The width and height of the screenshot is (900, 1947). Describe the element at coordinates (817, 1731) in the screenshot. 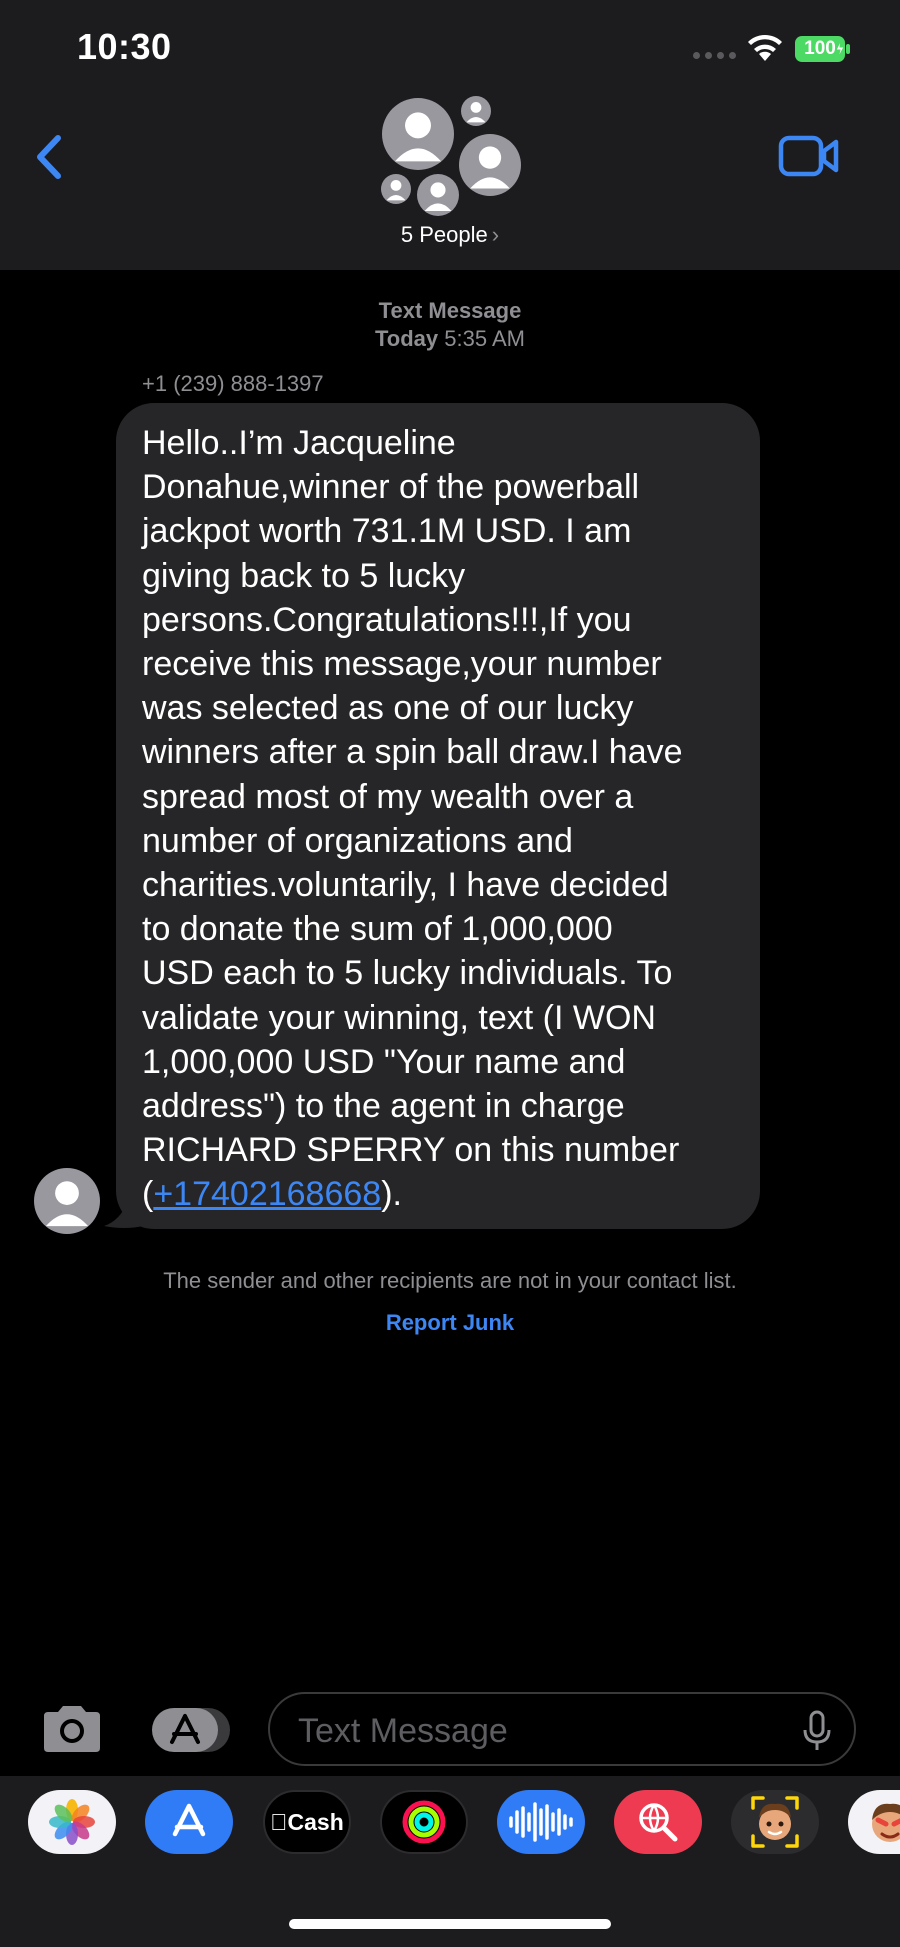

I see `microphone-icon` at that location.